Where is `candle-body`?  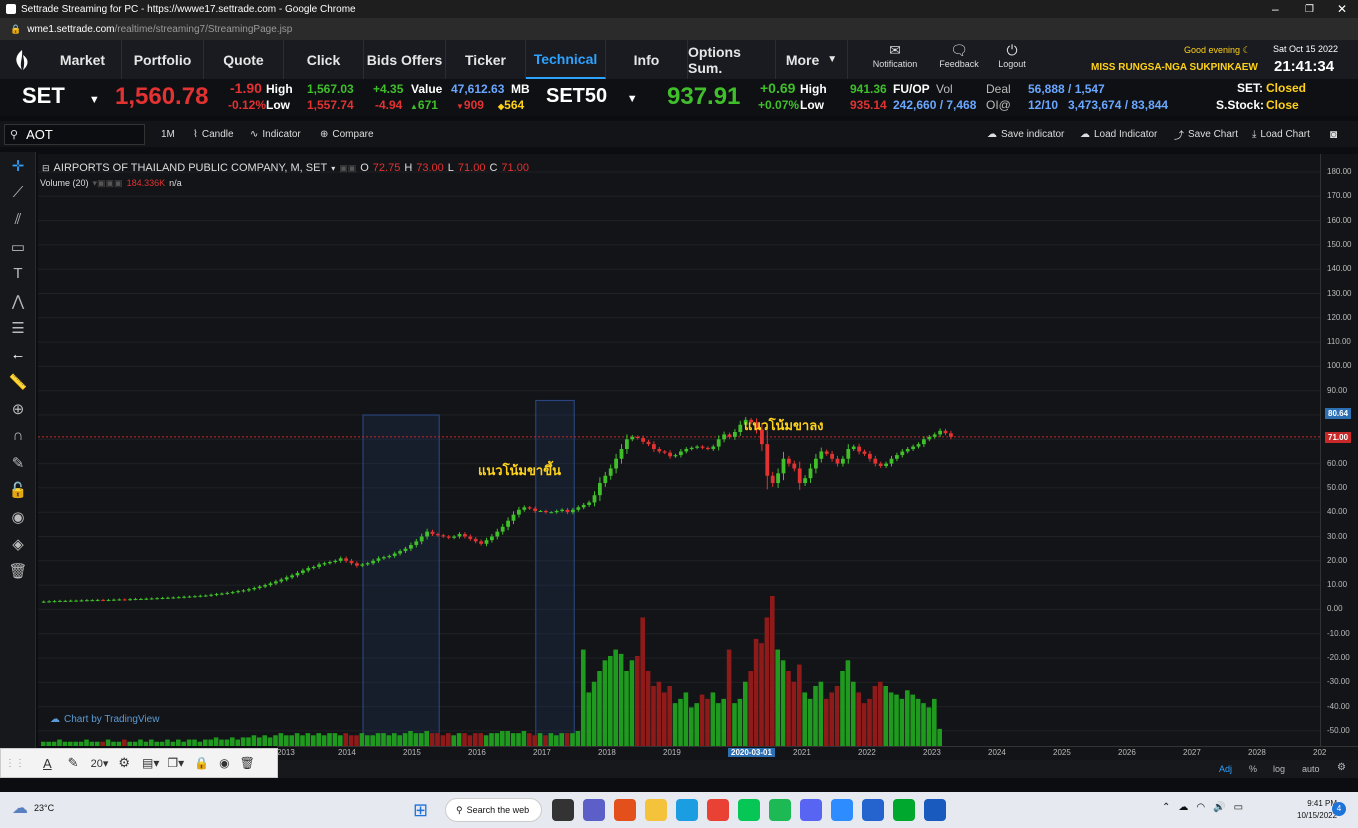 candle-body is located at coordinates (108, 600).